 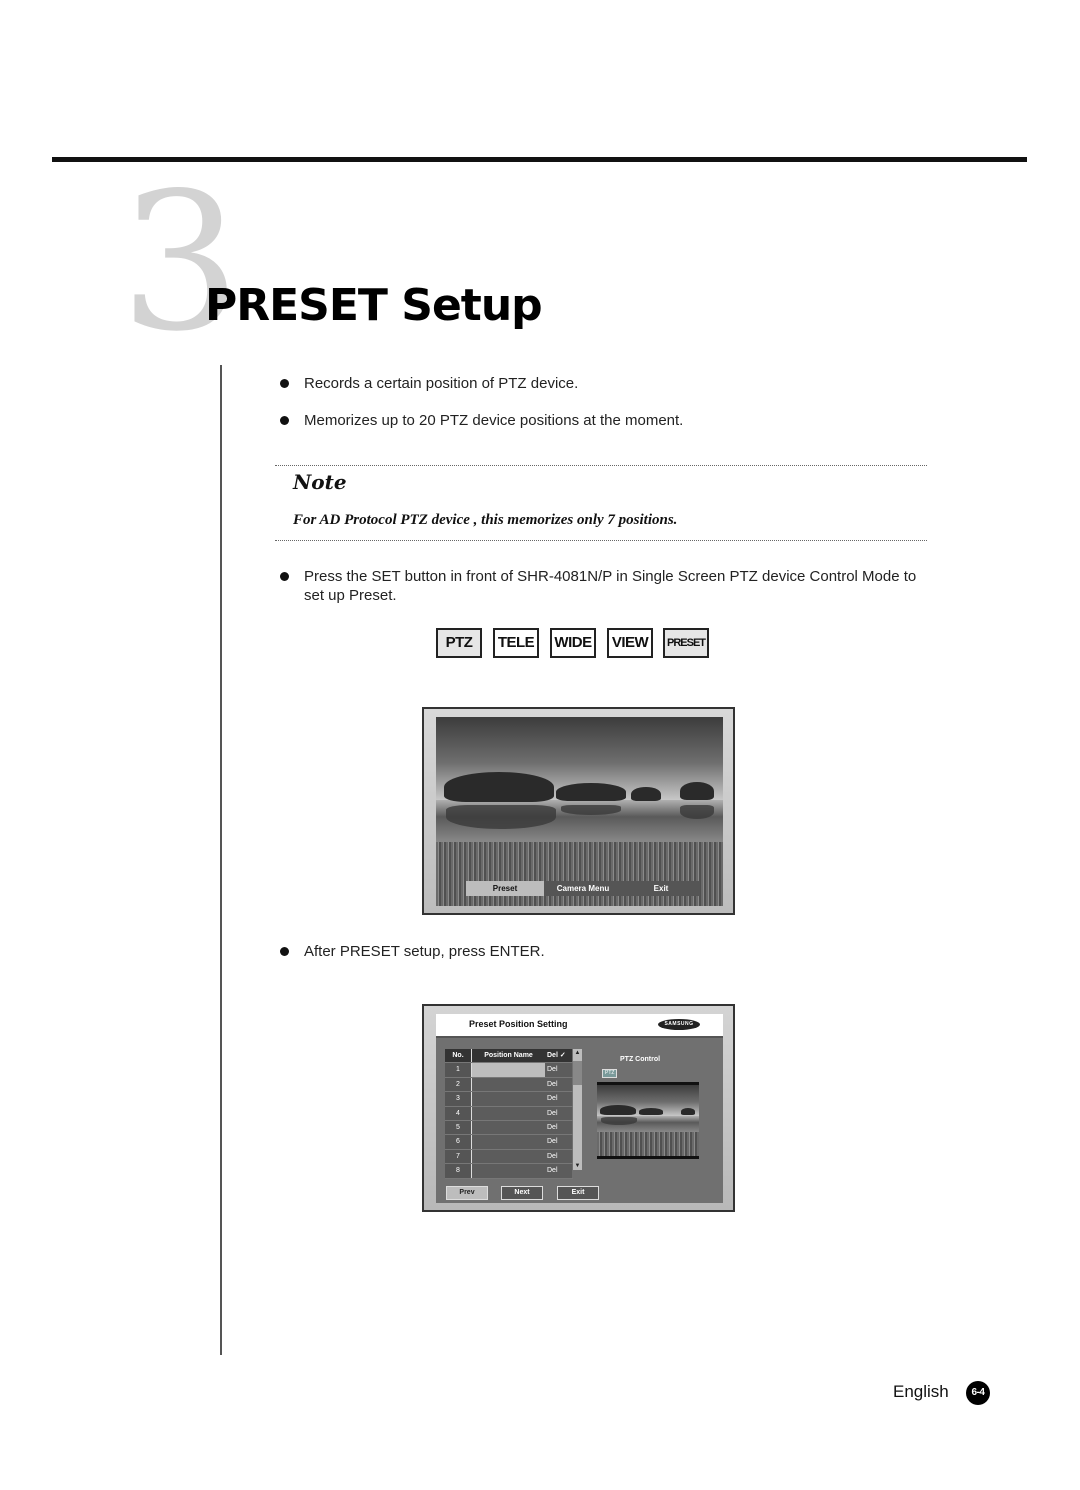 I want to click on table-row: 4 Del, so click(x=509, y=1113).